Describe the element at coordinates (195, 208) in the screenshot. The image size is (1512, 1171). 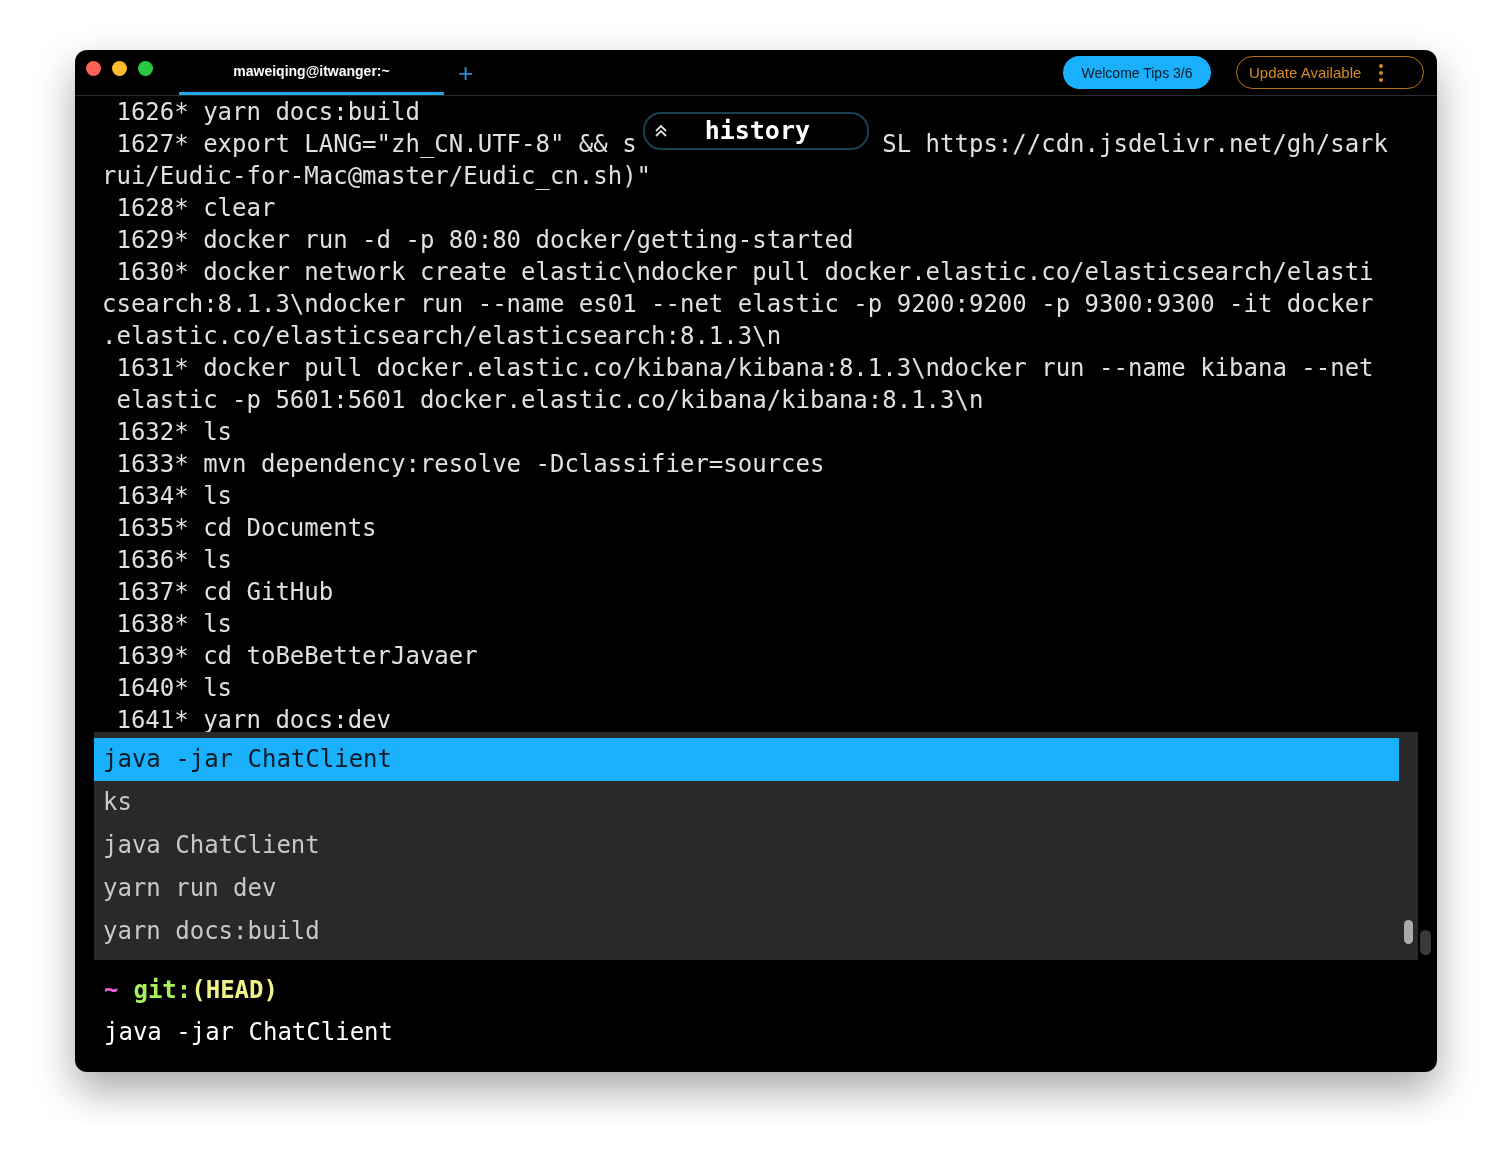
I see `output-line: 1628* clear` at that location.